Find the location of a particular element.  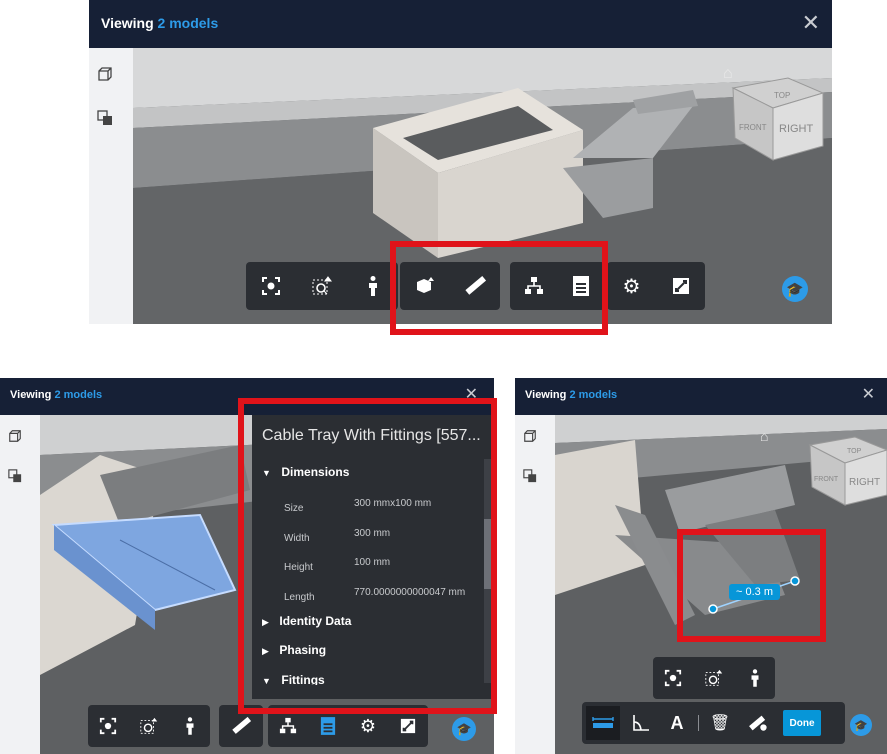

model-browser-icon is located at coordinates (288, 725).